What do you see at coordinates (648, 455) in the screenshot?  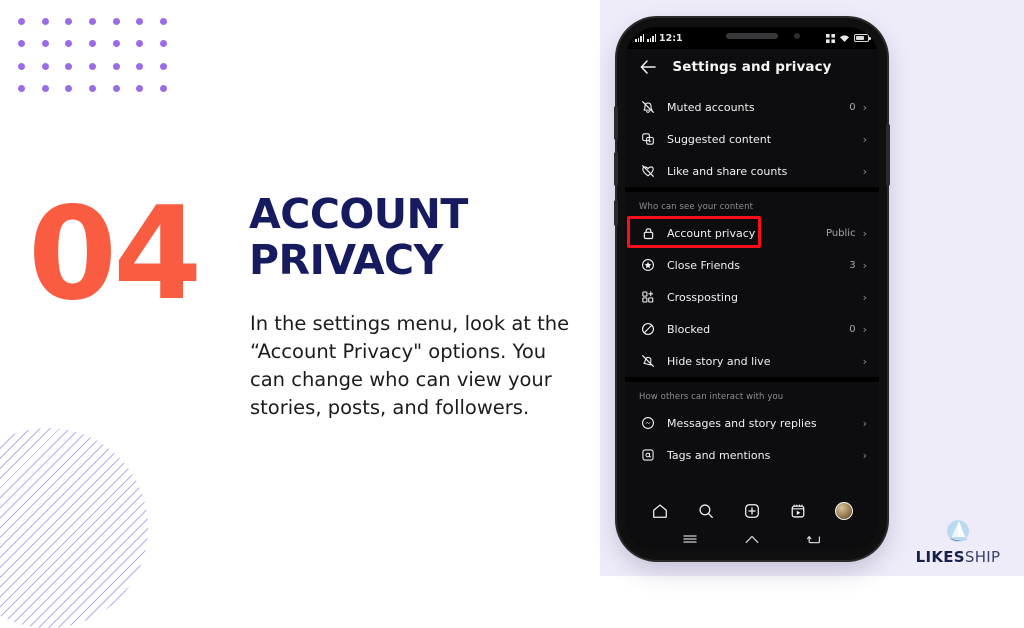 I see `tags-at-icon` at bounding box center [648, 455].